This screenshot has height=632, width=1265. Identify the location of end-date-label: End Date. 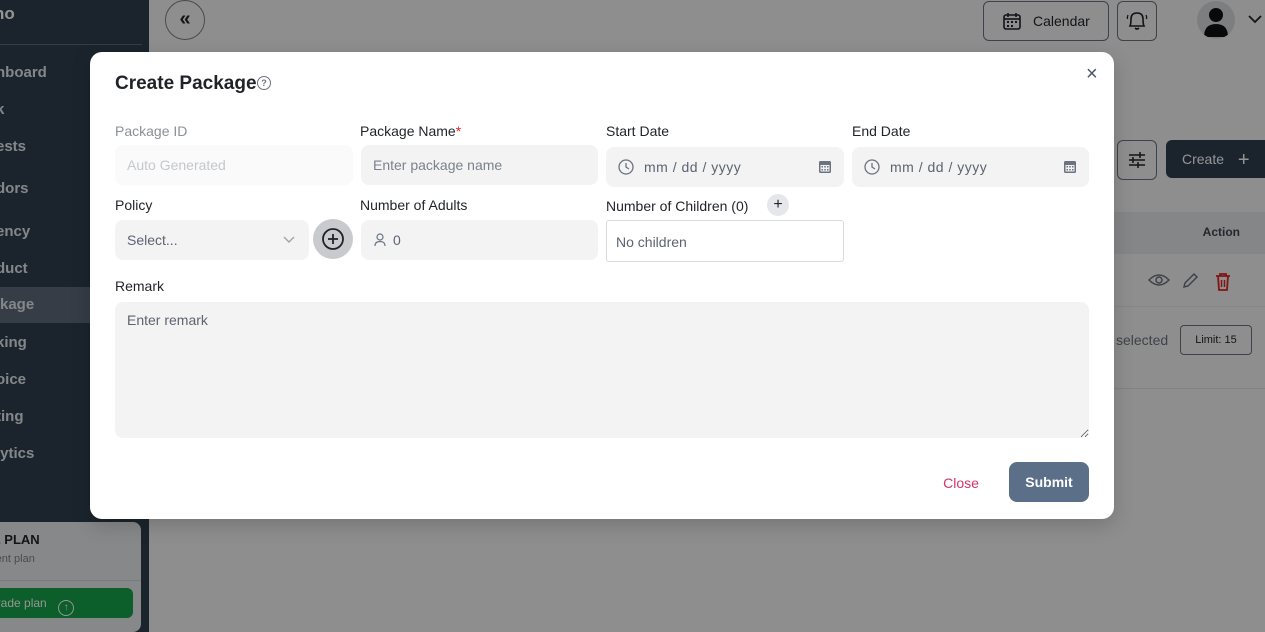
(881, 131).